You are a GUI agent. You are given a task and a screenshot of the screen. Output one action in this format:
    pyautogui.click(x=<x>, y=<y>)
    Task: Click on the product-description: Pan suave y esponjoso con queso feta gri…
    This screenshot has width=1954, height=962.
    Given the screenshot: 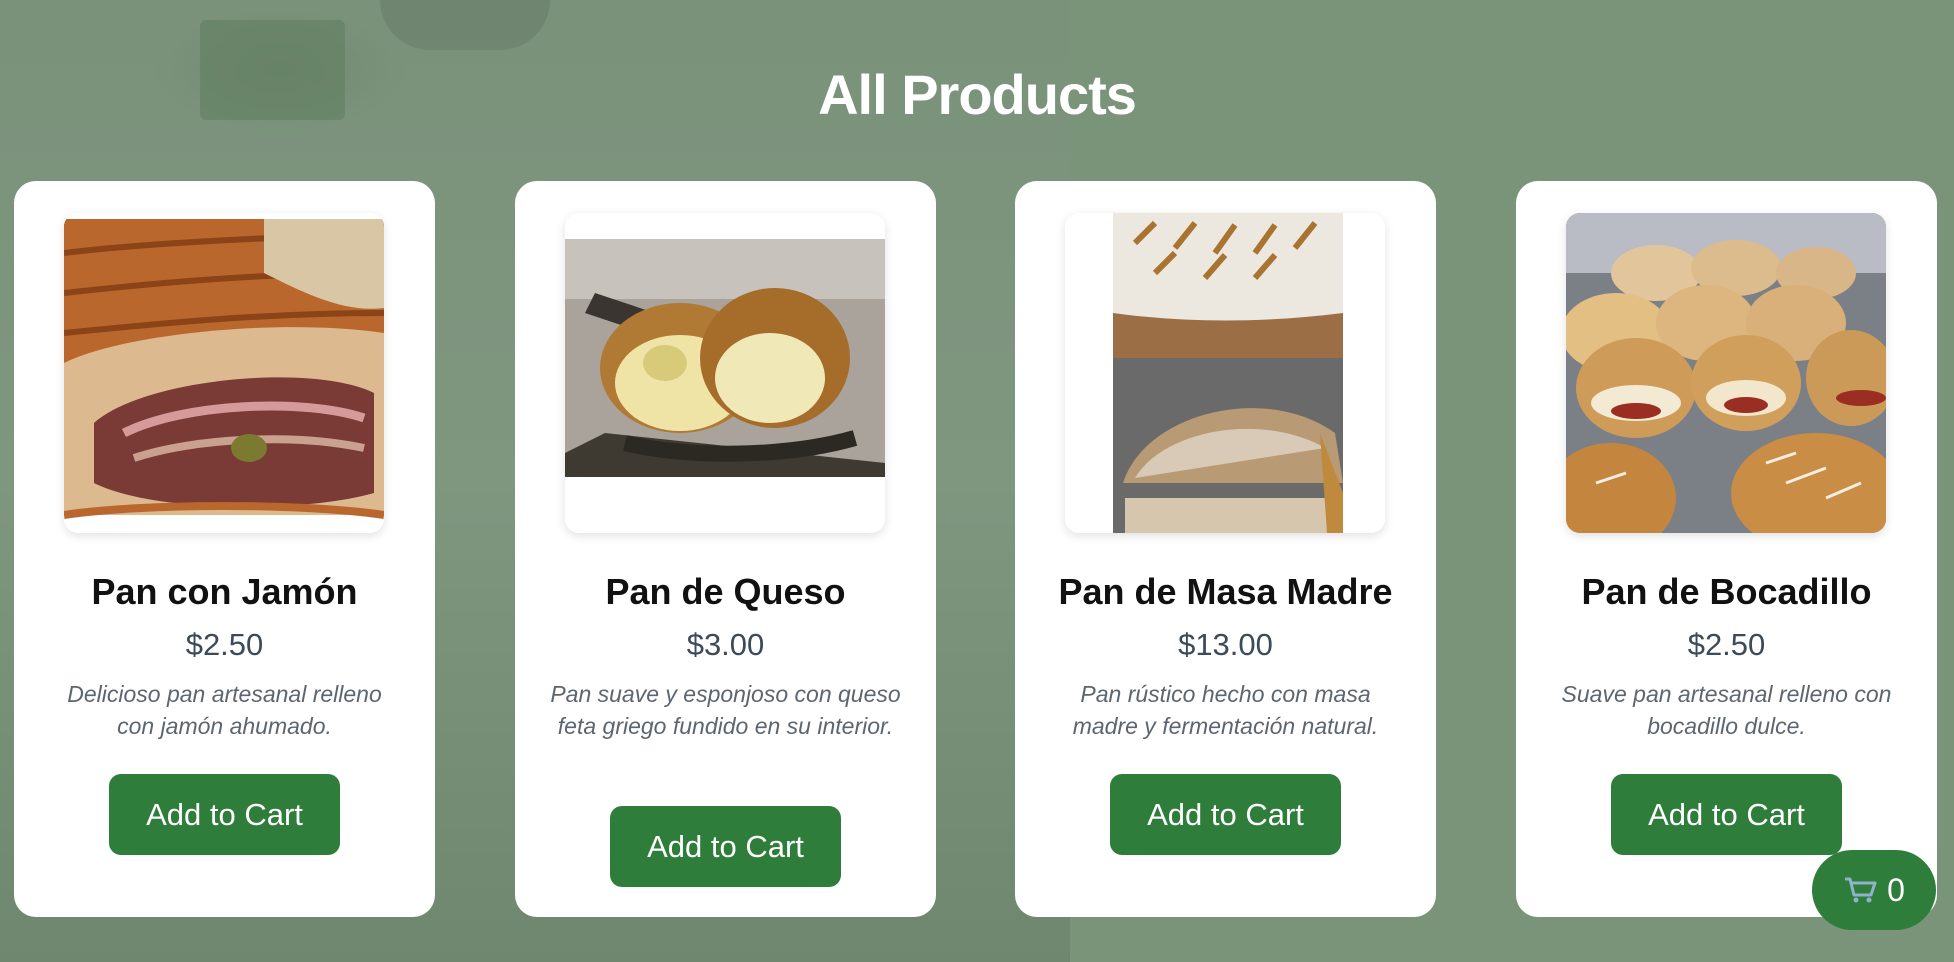 What is the action you would take?
    pyautogui.click(x=725, y=710)
    